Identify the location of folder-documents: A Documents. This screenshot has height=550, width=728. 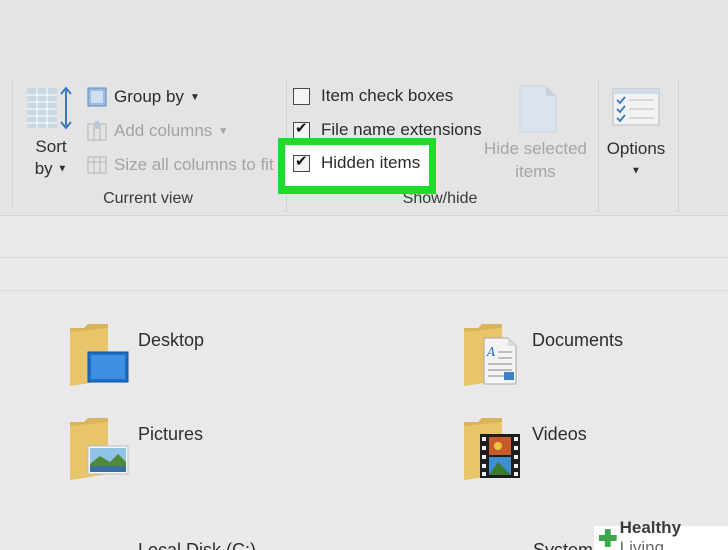
(542, 355).